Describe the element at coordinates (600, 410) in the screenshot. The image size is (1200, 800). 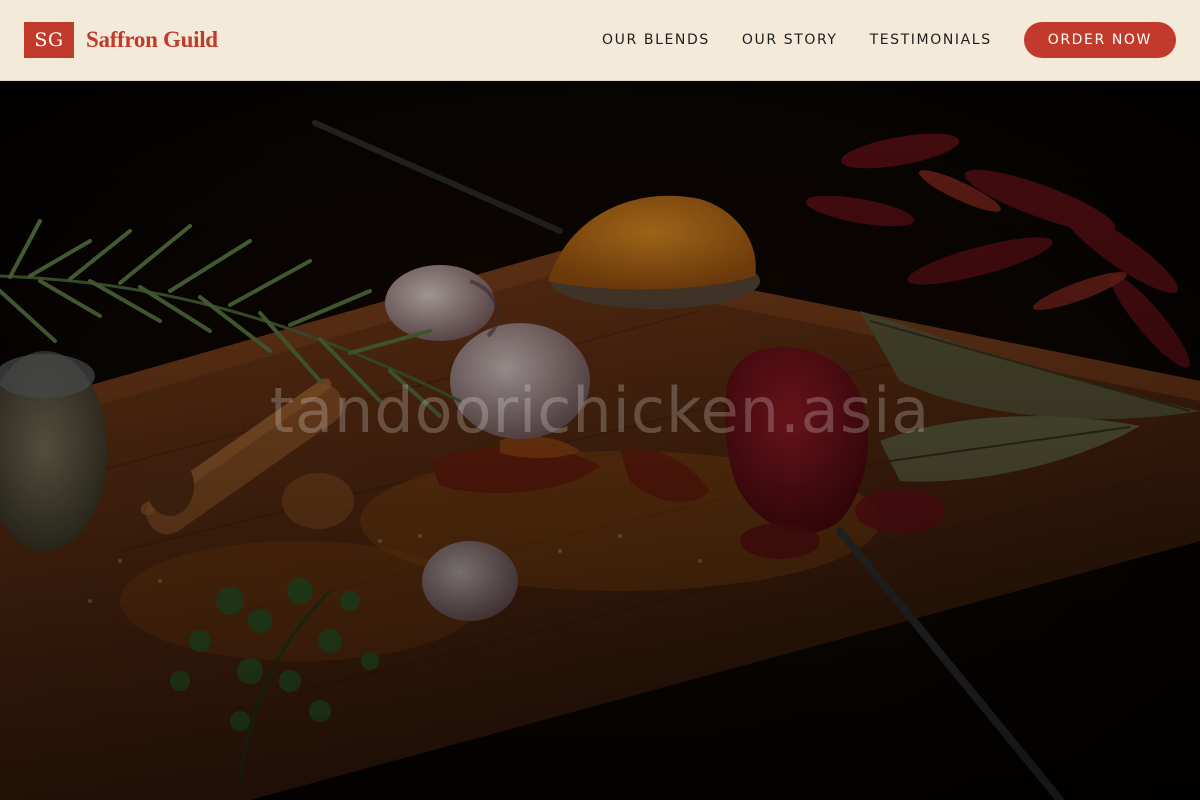
I see `watermark-text: tandoorichicken.asia` at that location.